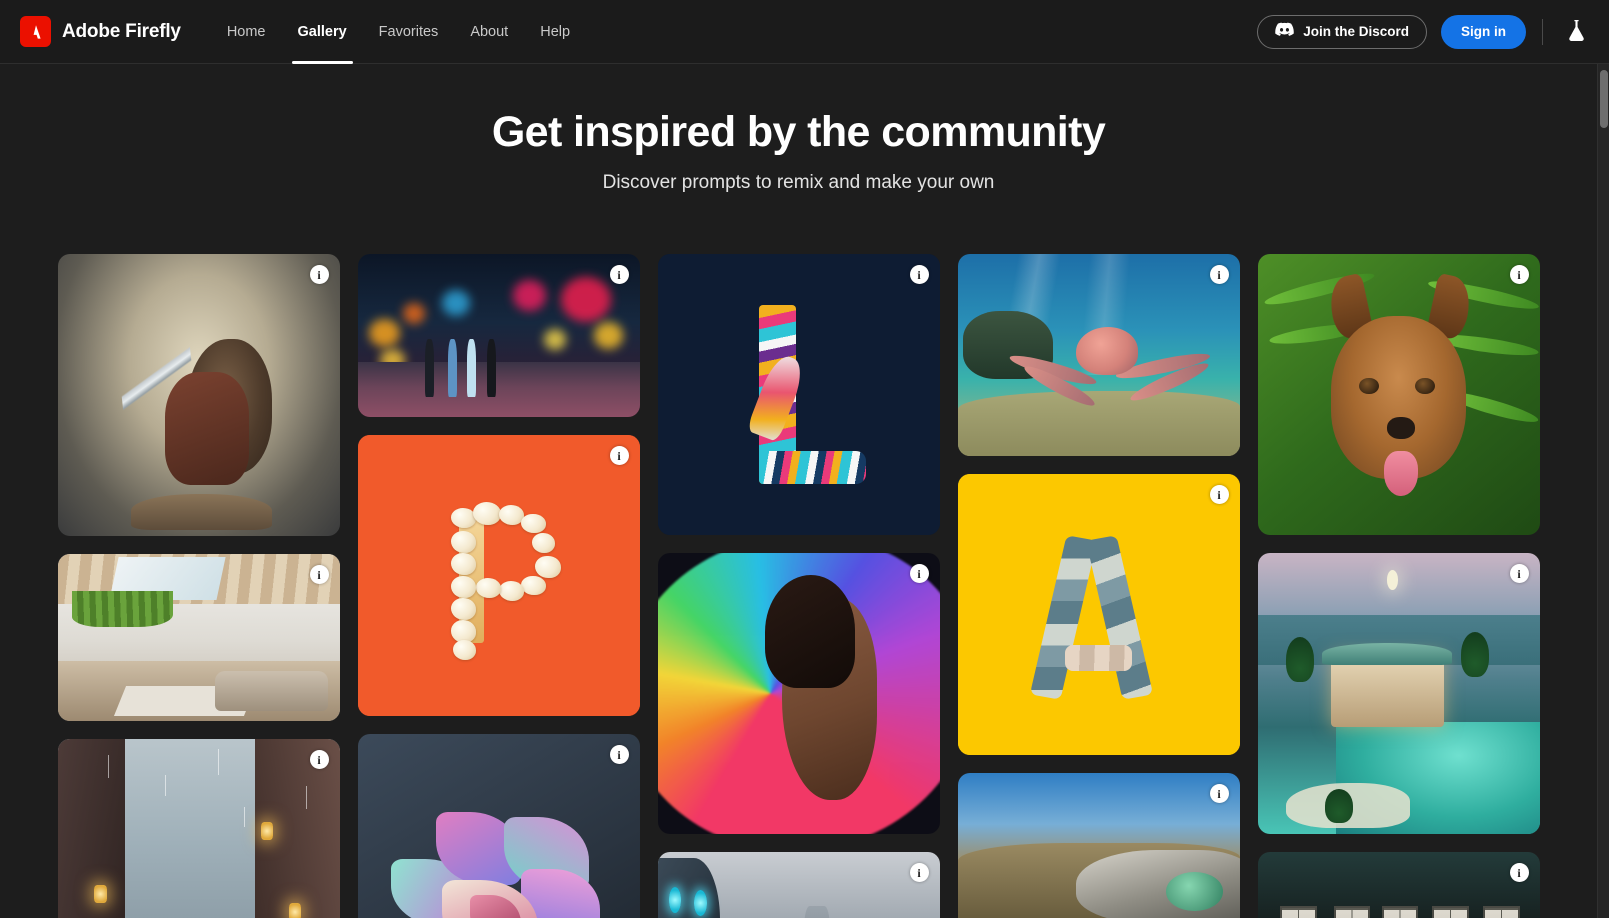 Image resolution: width=1609 pixels, height=918 pixels. I want to click on card-rainy-street: i, so click(198, 828).